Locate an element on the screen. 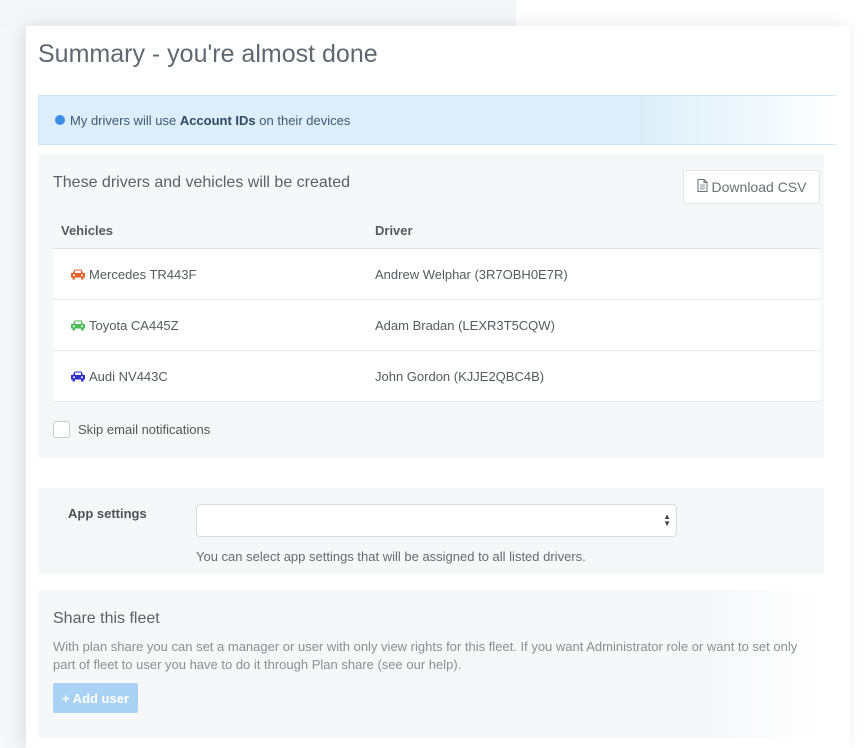 This screenshot has width=867, height=748. column-header-driver: Driver is located at coordinates (394, 230).